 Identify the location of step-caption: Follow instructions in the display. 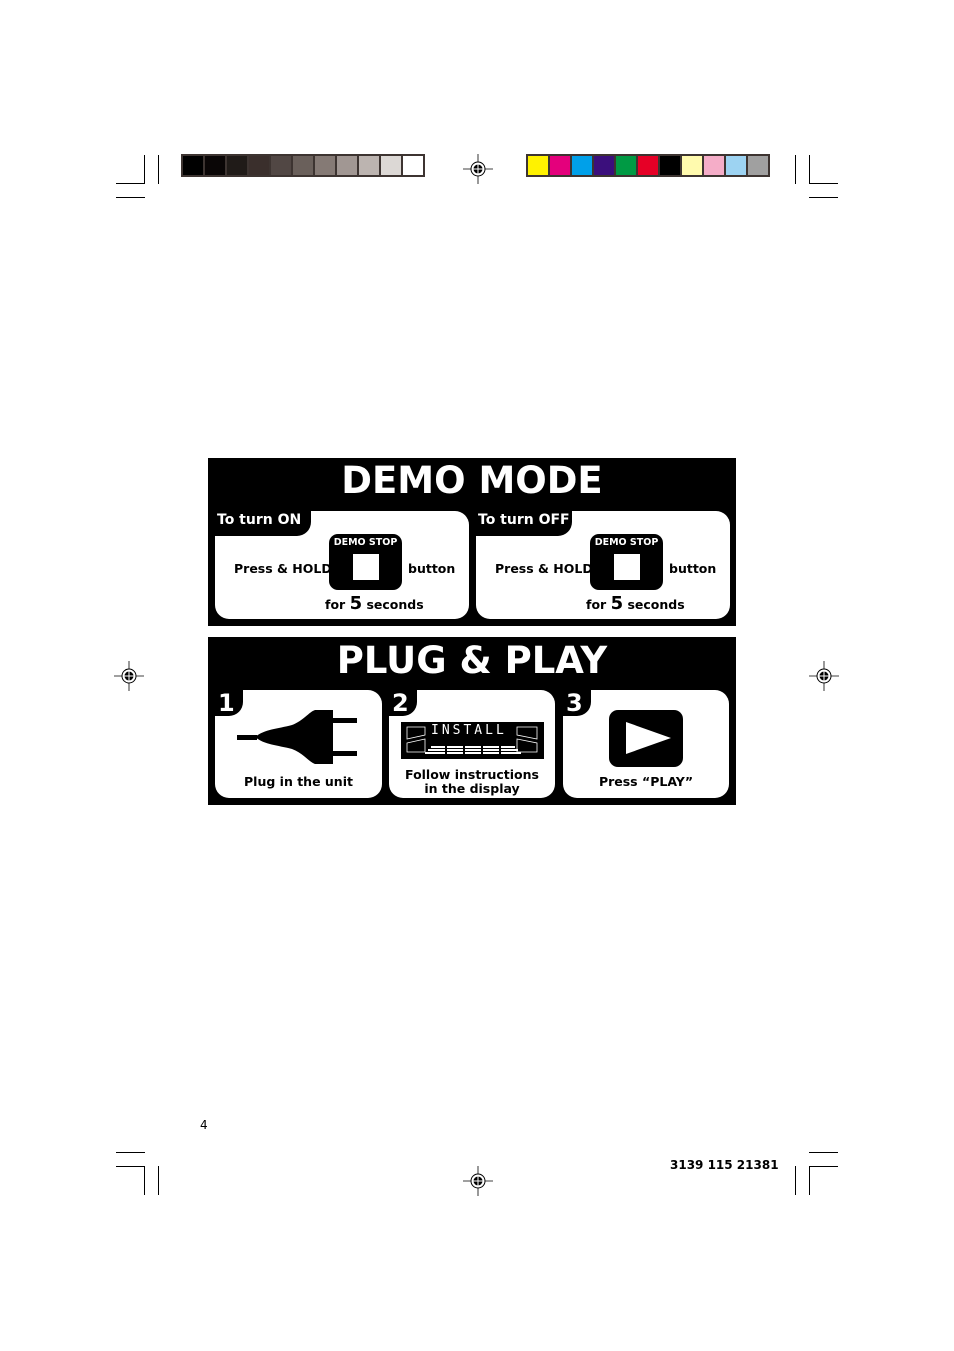
(472, 782).